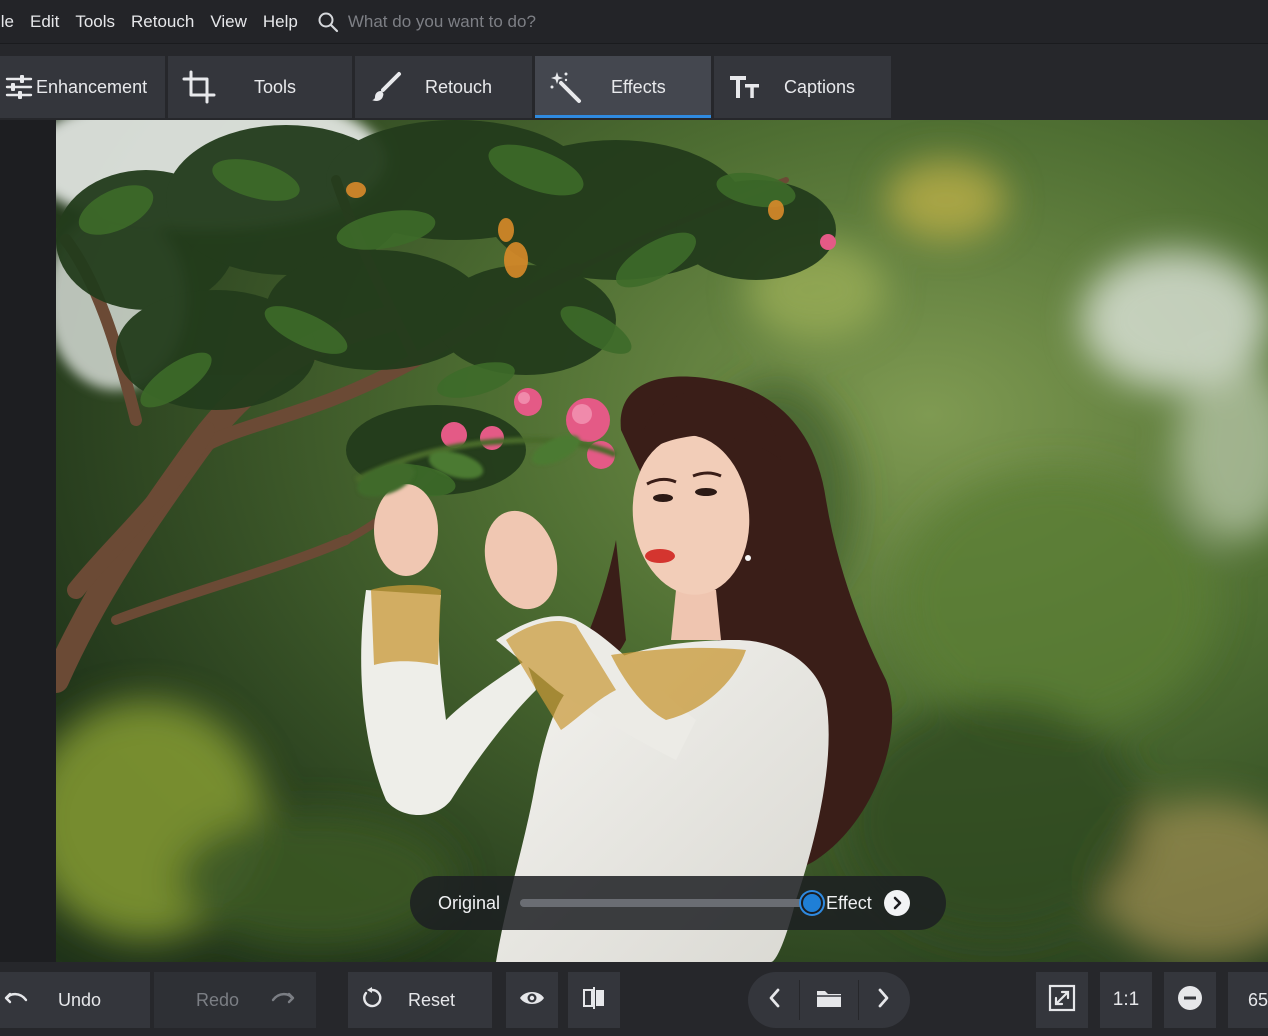 The width and height of the screenshot is (1268, 1036). I want to click on image-navigation, so click(829, 1000).